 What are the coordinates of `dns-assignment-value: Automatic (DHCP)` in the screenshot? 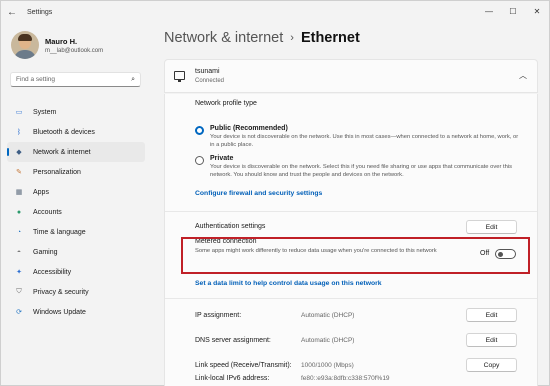 It's located at (328, 340).